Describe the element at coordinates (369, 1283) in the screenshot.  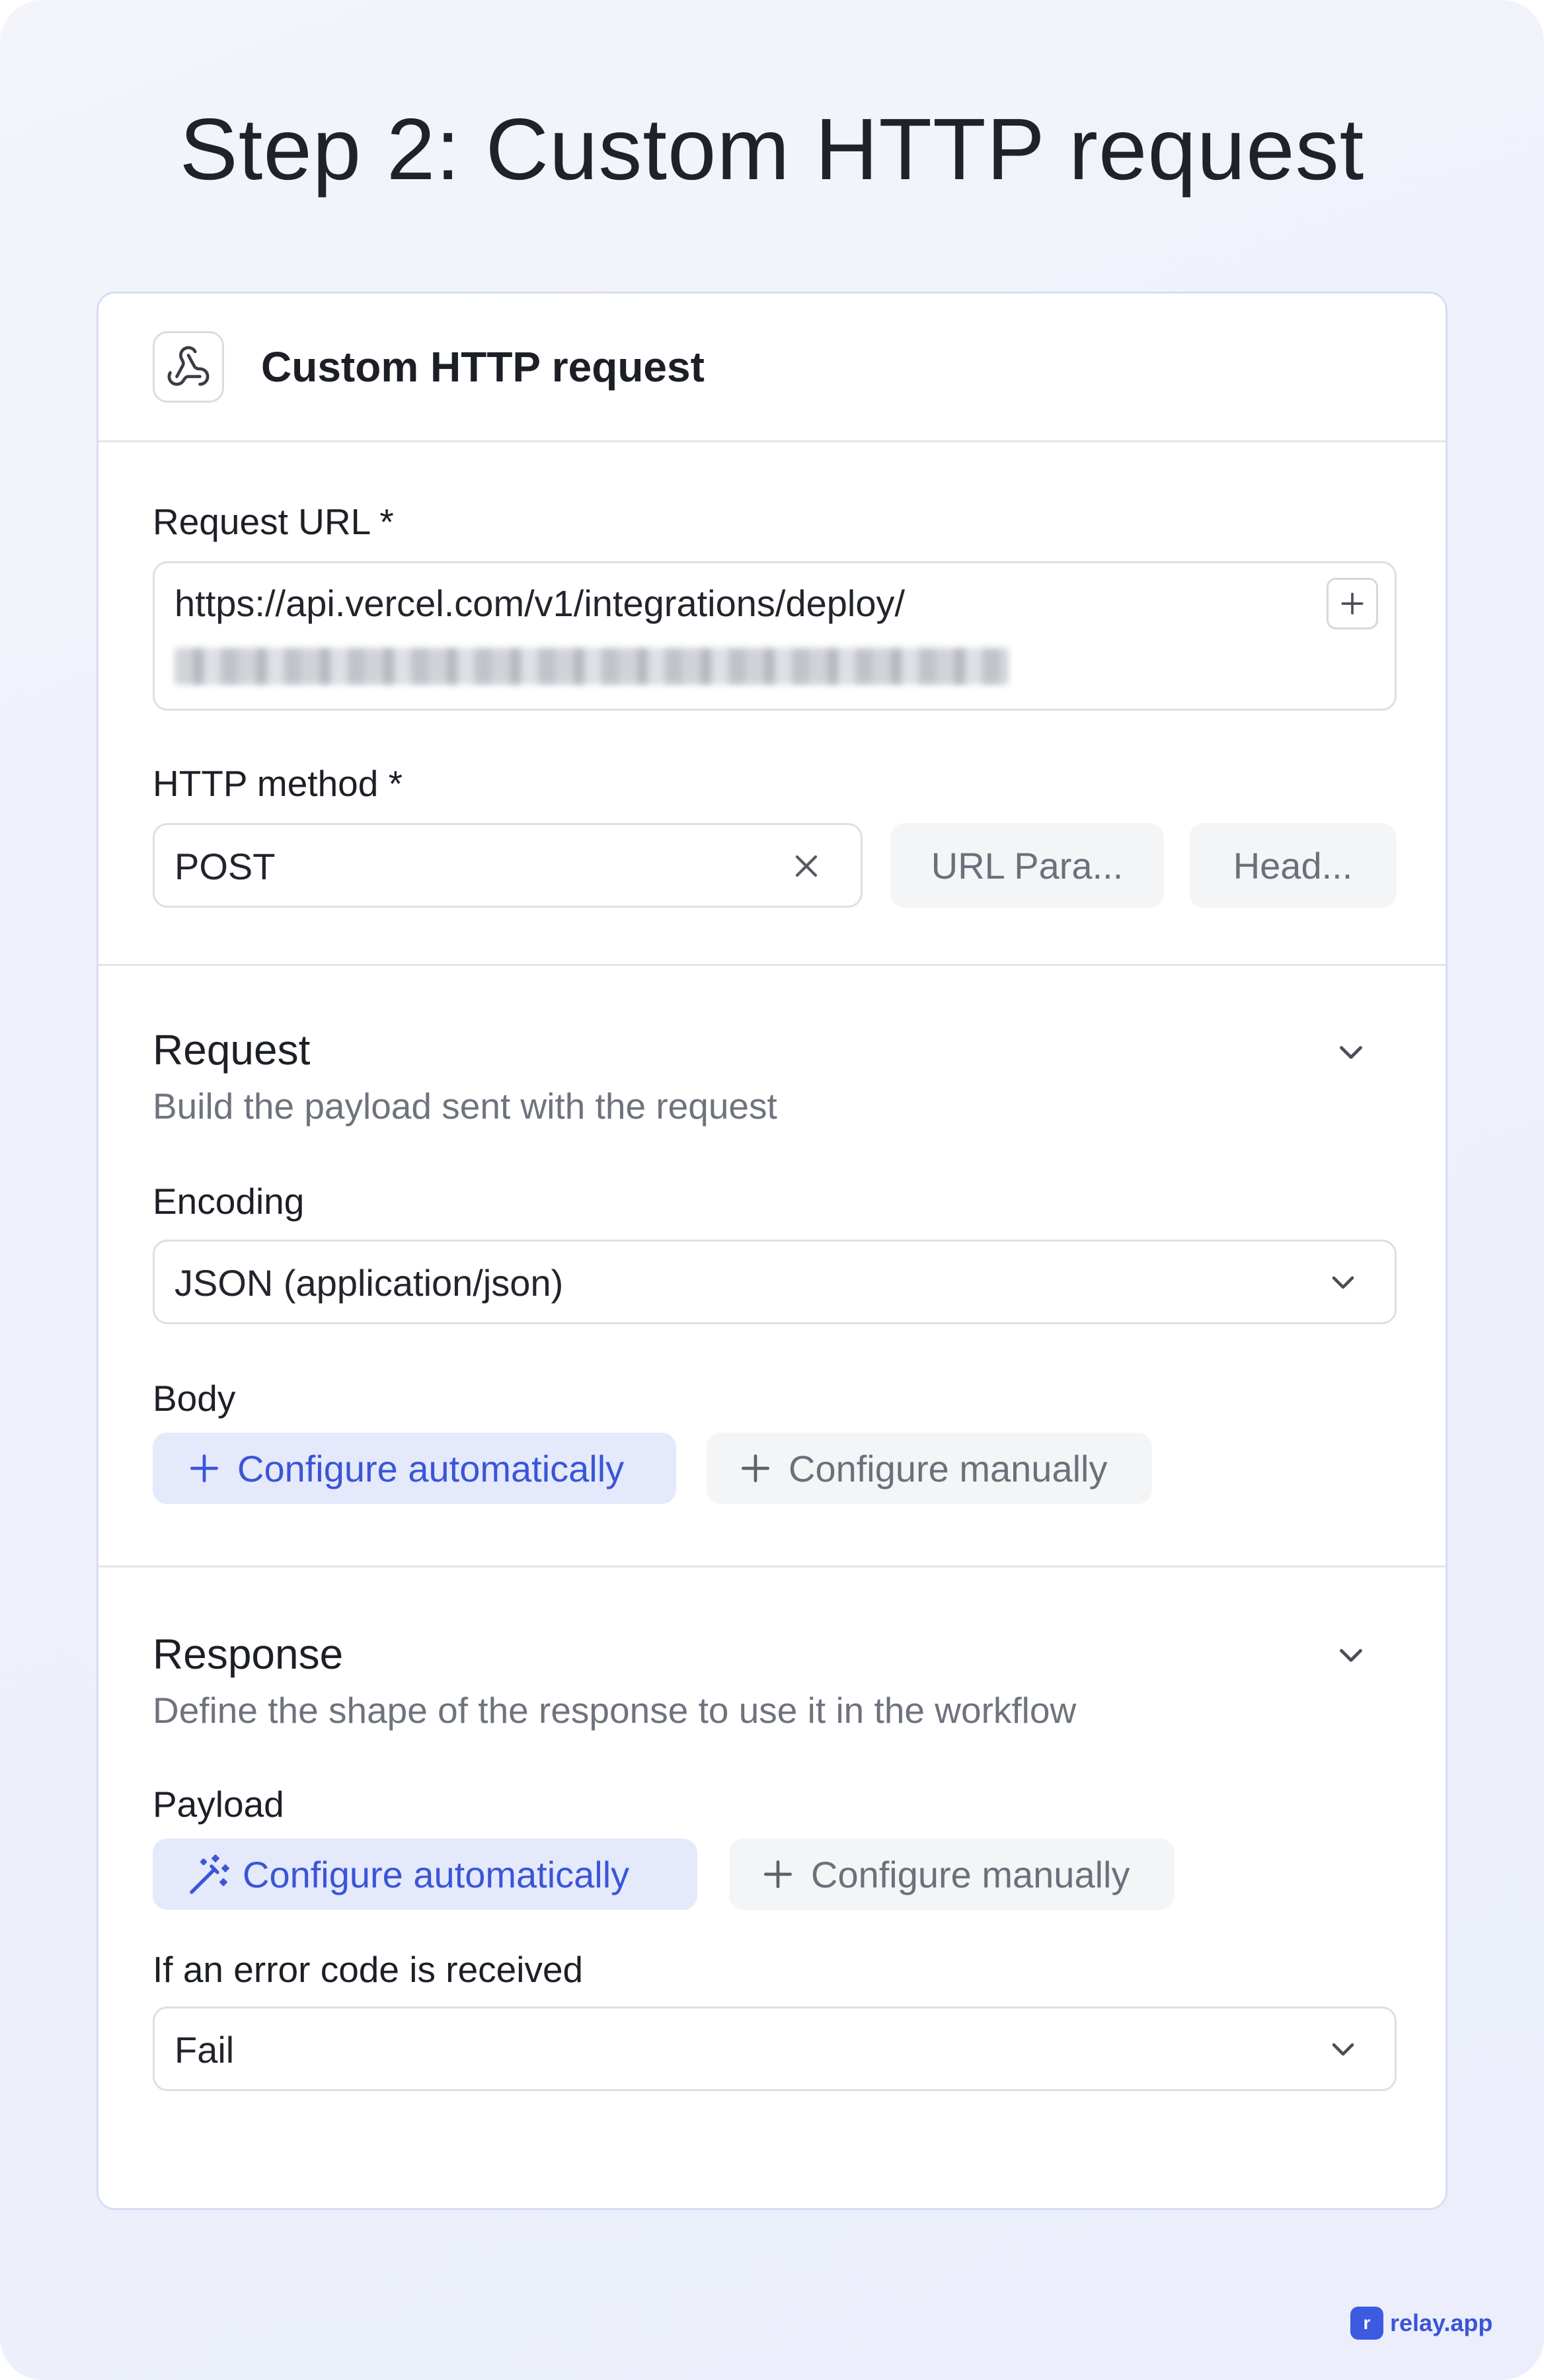
I see `encoding-value: JSON (application/json)` at that location.